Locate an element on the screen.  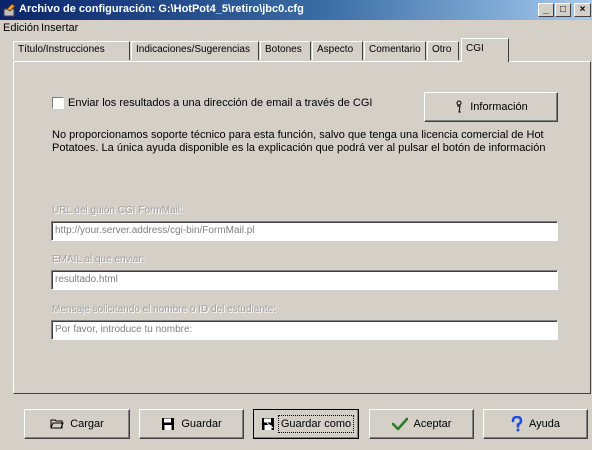
save-button-label: Guardar is located at coordinates (201, 424).